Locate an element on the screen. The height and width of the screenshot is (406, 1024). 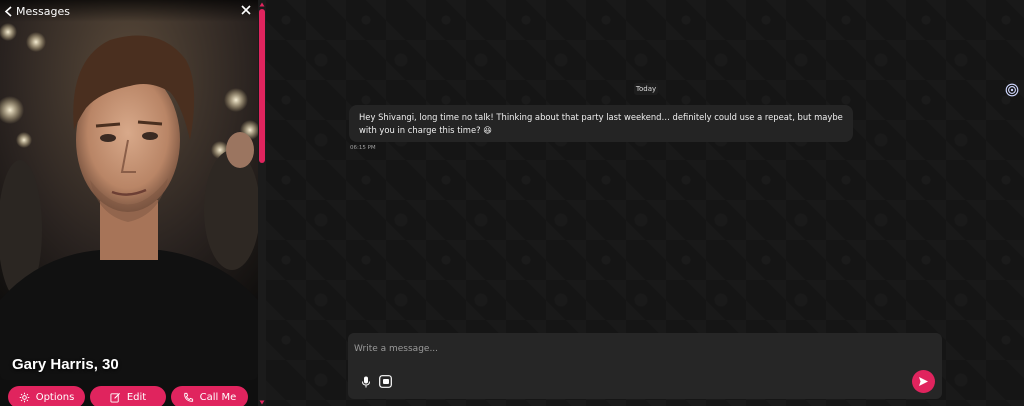
panel-header: Messages is located at coordinates (129, 11).